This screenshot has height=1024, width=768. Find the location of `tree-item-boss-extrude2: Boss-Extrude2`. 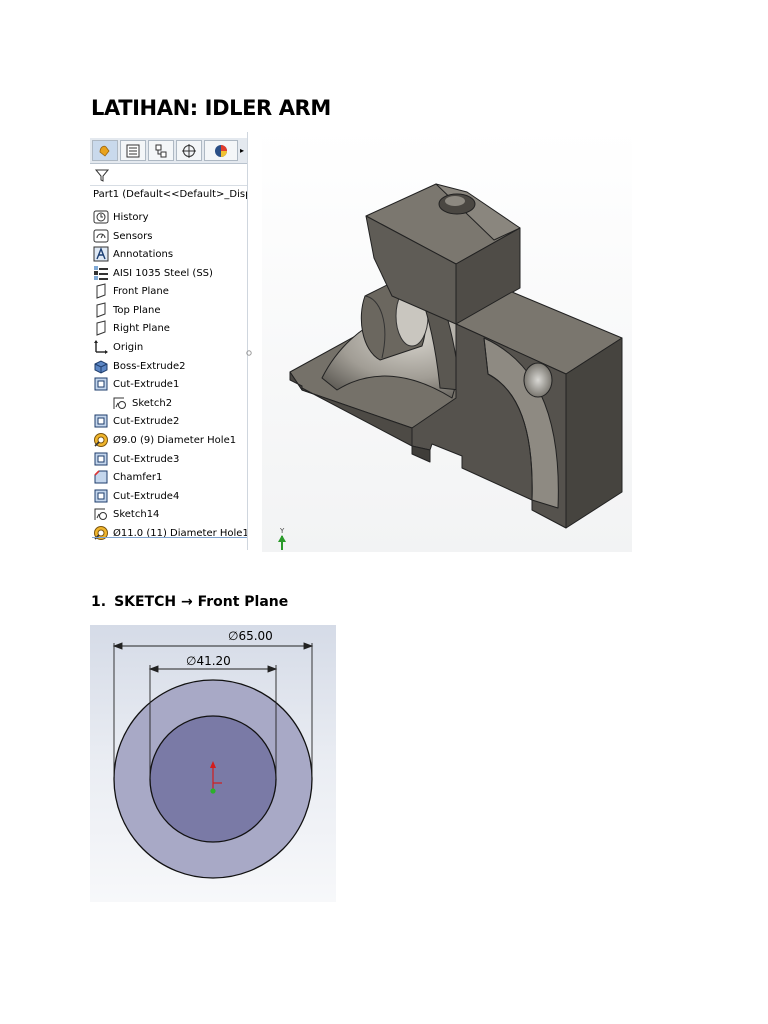

tree-item-boss-extrude2: Boss-Extrude2 is located at coordinates (139, 366).